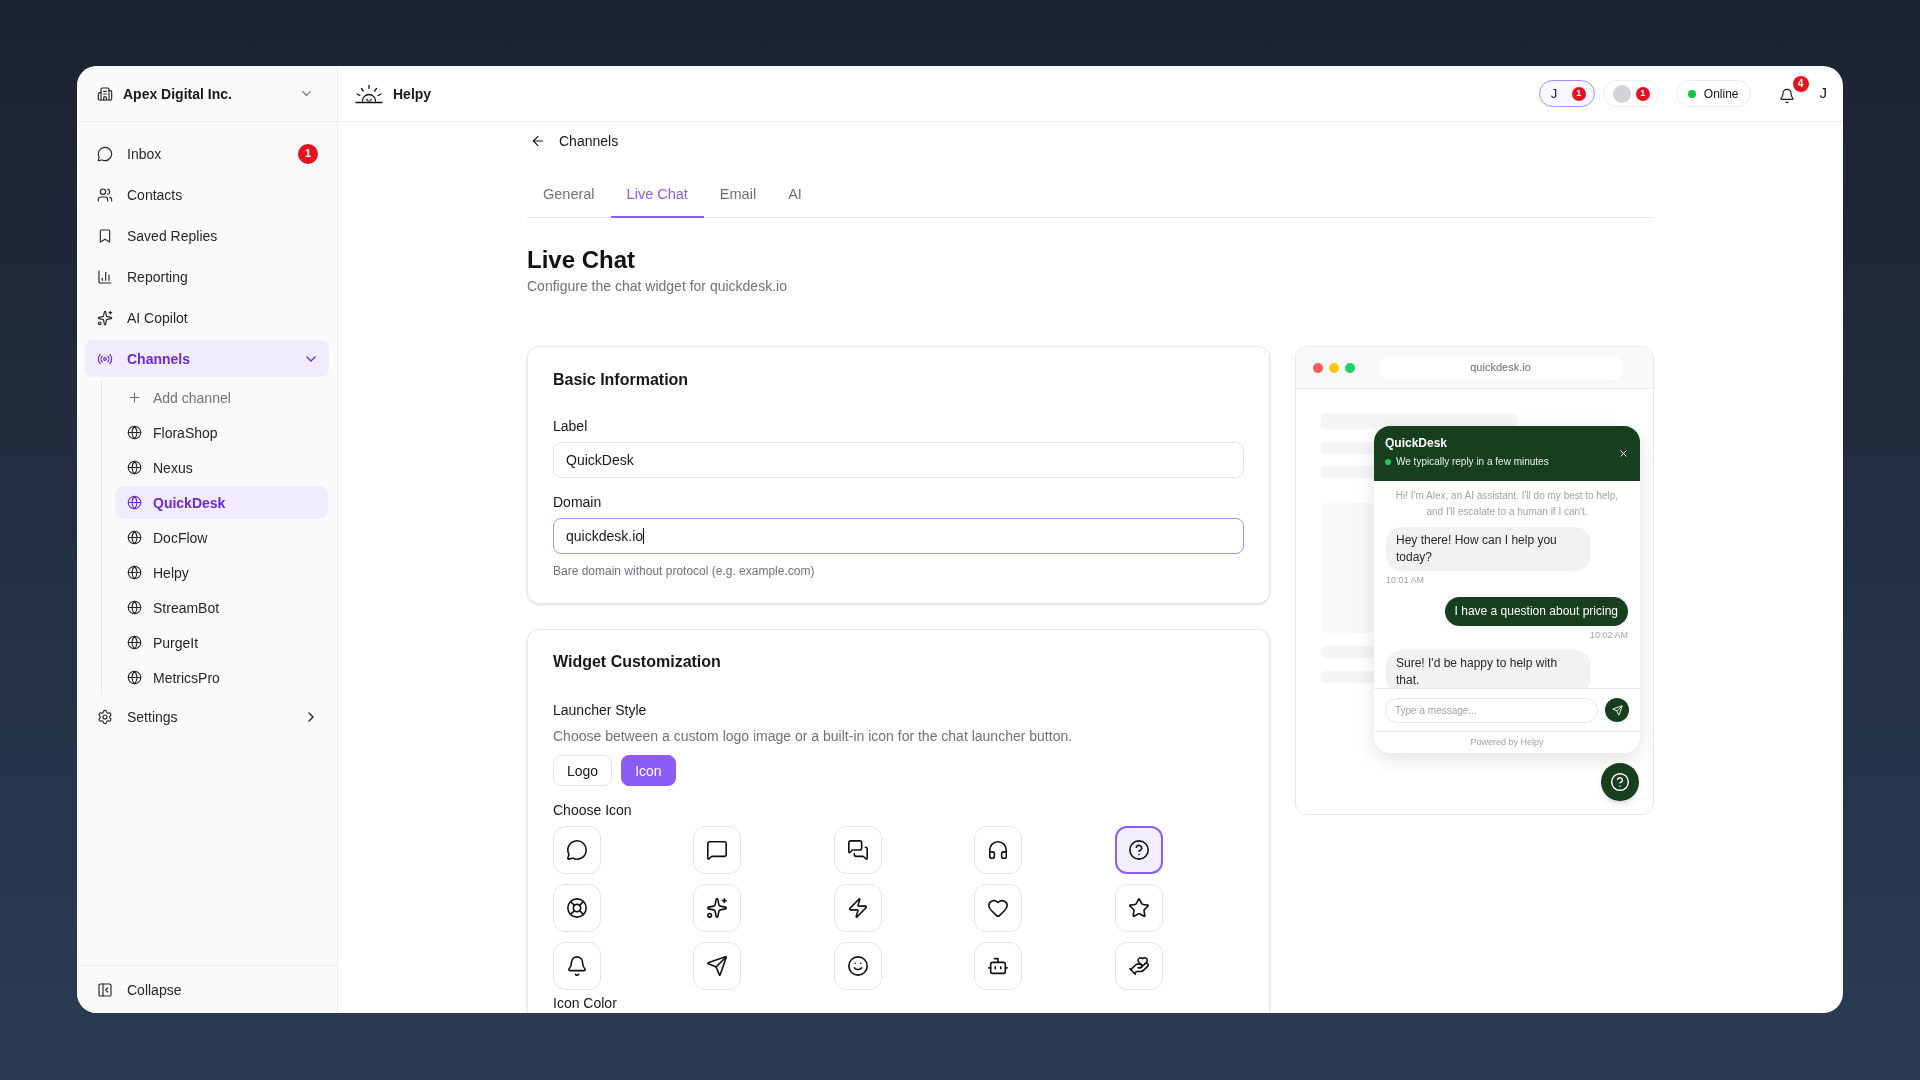 The width and height of the screenshot is (1920, 1080). I want to click on notification-count-badge: 4, so click(1800, 83).